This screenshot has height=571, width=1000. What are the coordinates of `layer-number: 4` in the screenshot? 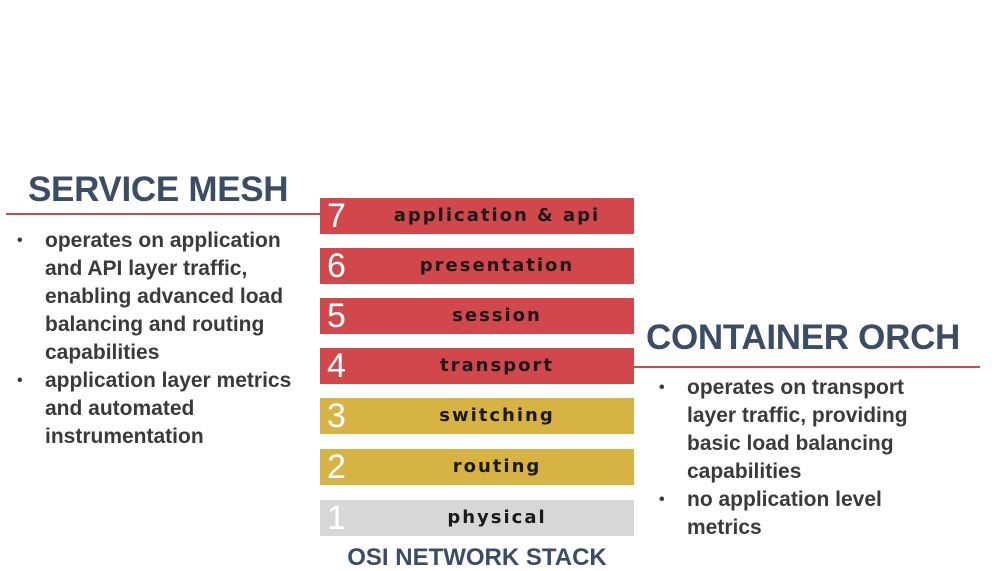 It's located at (336, 366).